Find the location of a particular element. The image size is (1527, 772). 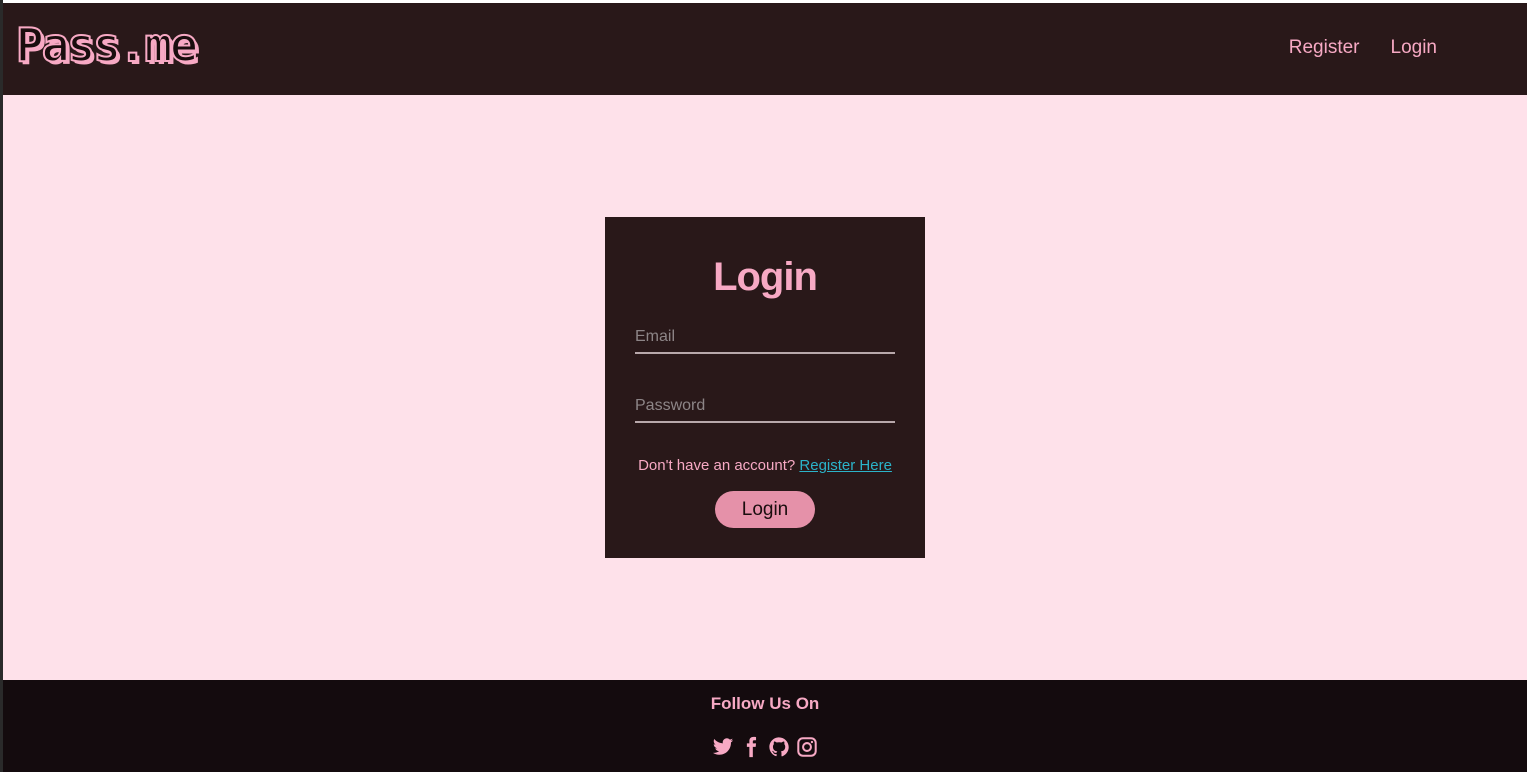

register-prompt-text: Don't have an account? is located at coordinates (717, 465).